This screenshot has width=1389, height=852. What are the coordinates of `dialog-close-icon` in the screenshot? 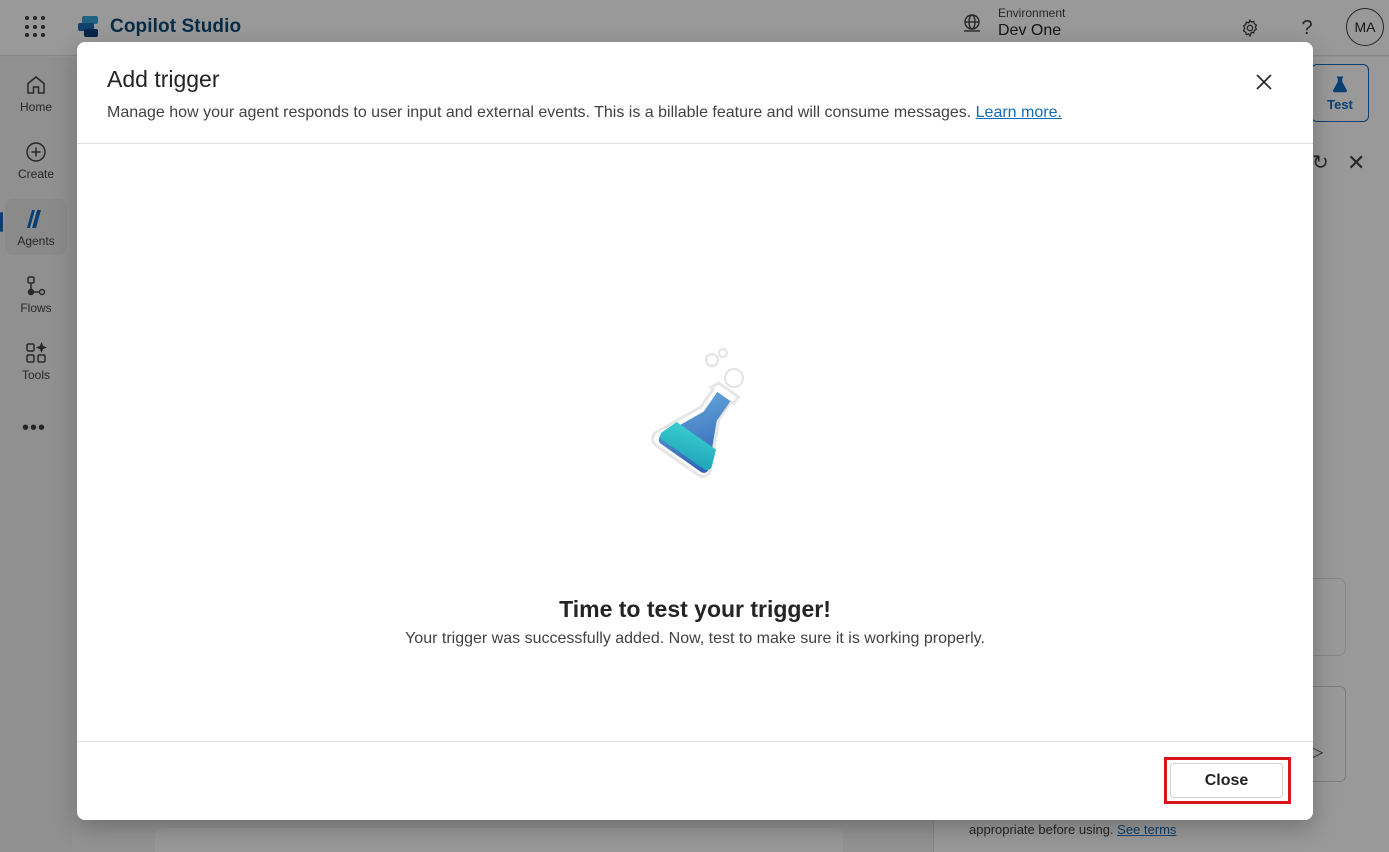 It's located at (1264, 82).